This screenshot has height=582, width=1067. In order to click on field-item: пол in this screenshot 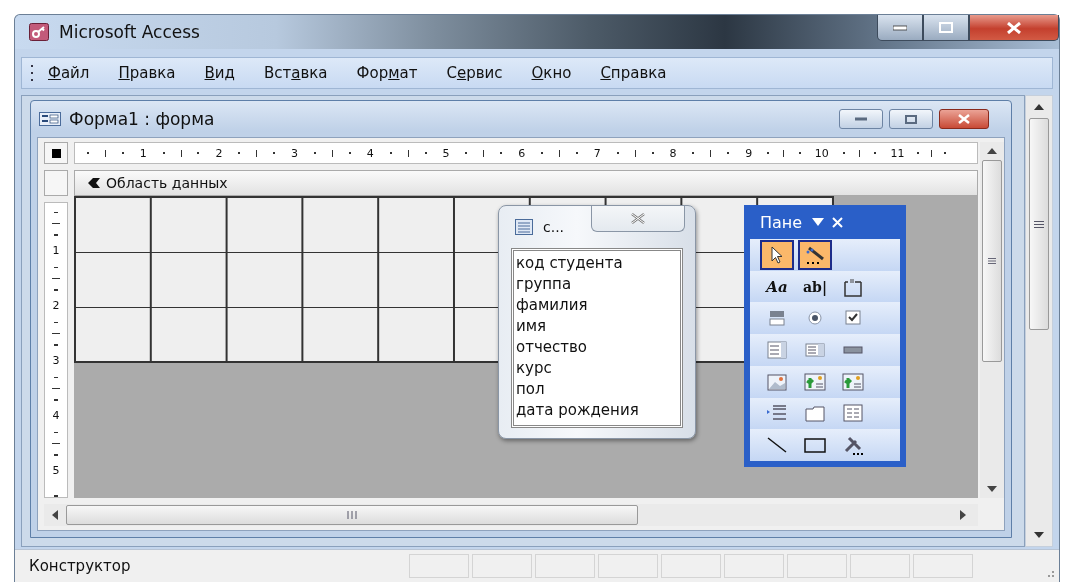, I will do `click(597, 389)`.